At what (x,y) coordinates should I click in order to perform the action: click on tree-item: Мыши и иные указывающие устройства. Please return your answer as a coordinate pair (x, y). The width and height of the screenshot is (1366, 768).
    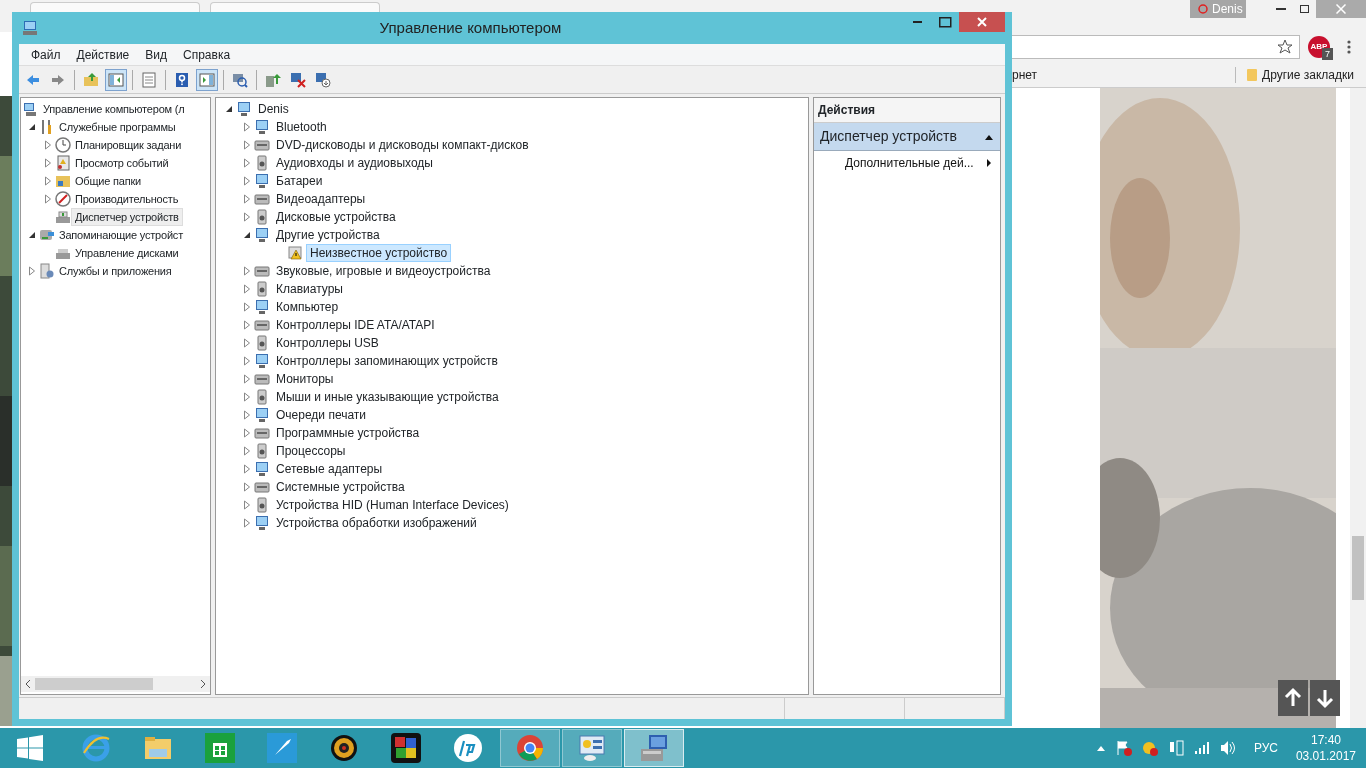
    Looking at the image, I should click on (387, 397).